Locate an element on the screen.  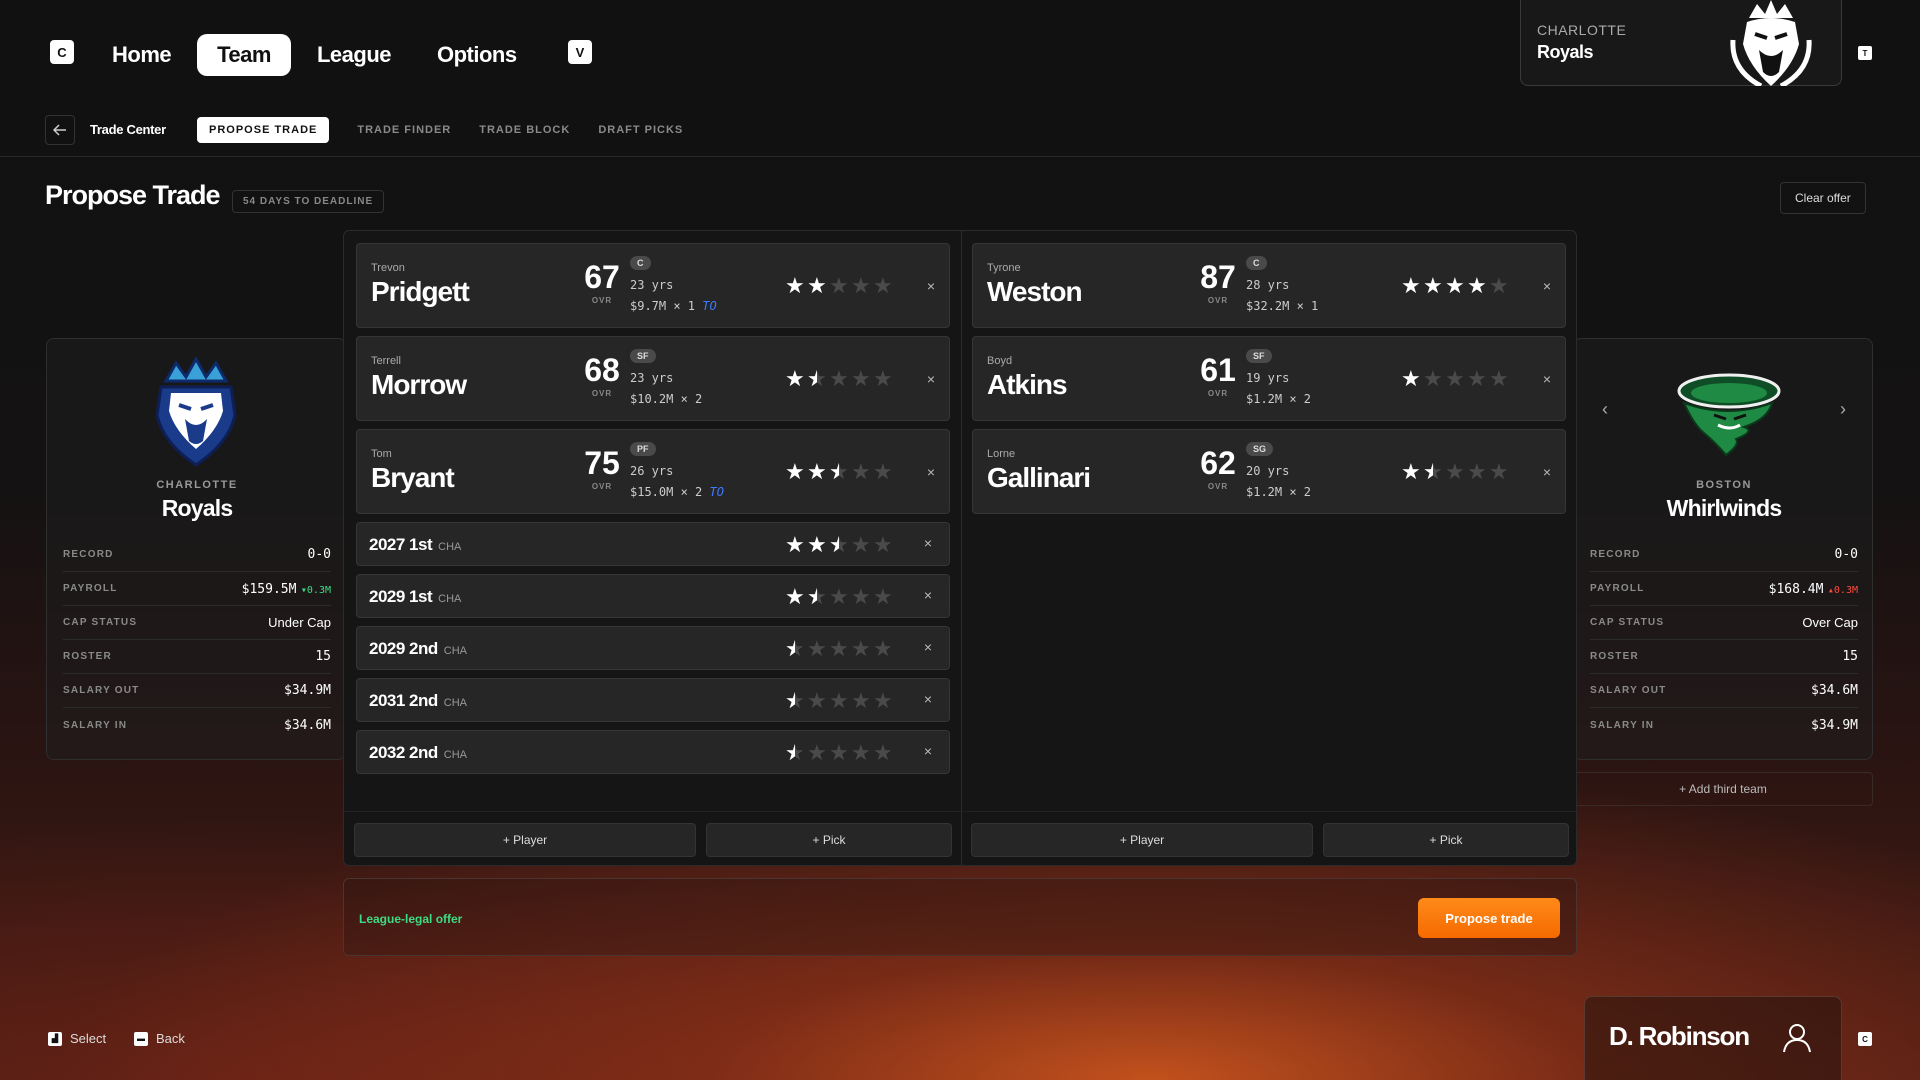
hint-label: Back is located at coordinates (170, 1038).